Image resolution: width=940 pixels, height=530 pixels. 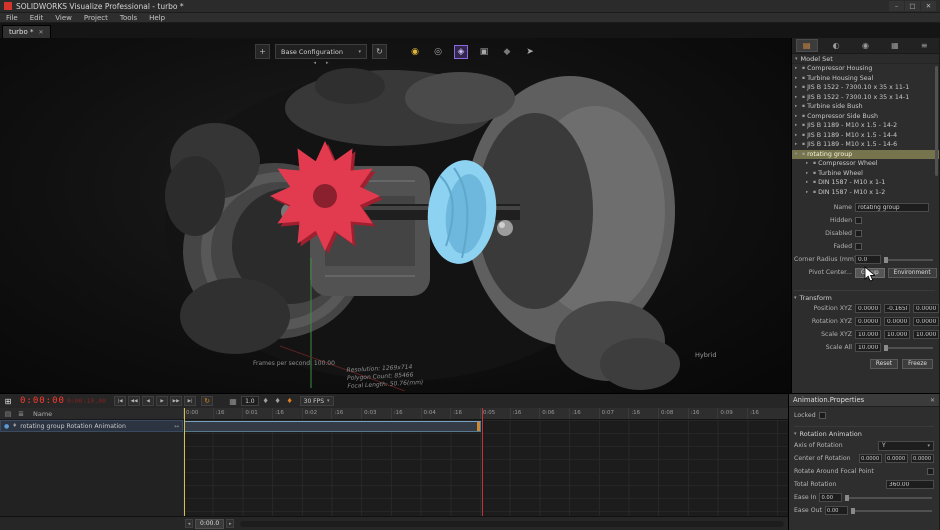 I want to click on tab-options: ≡, so click(x=924, y=45).